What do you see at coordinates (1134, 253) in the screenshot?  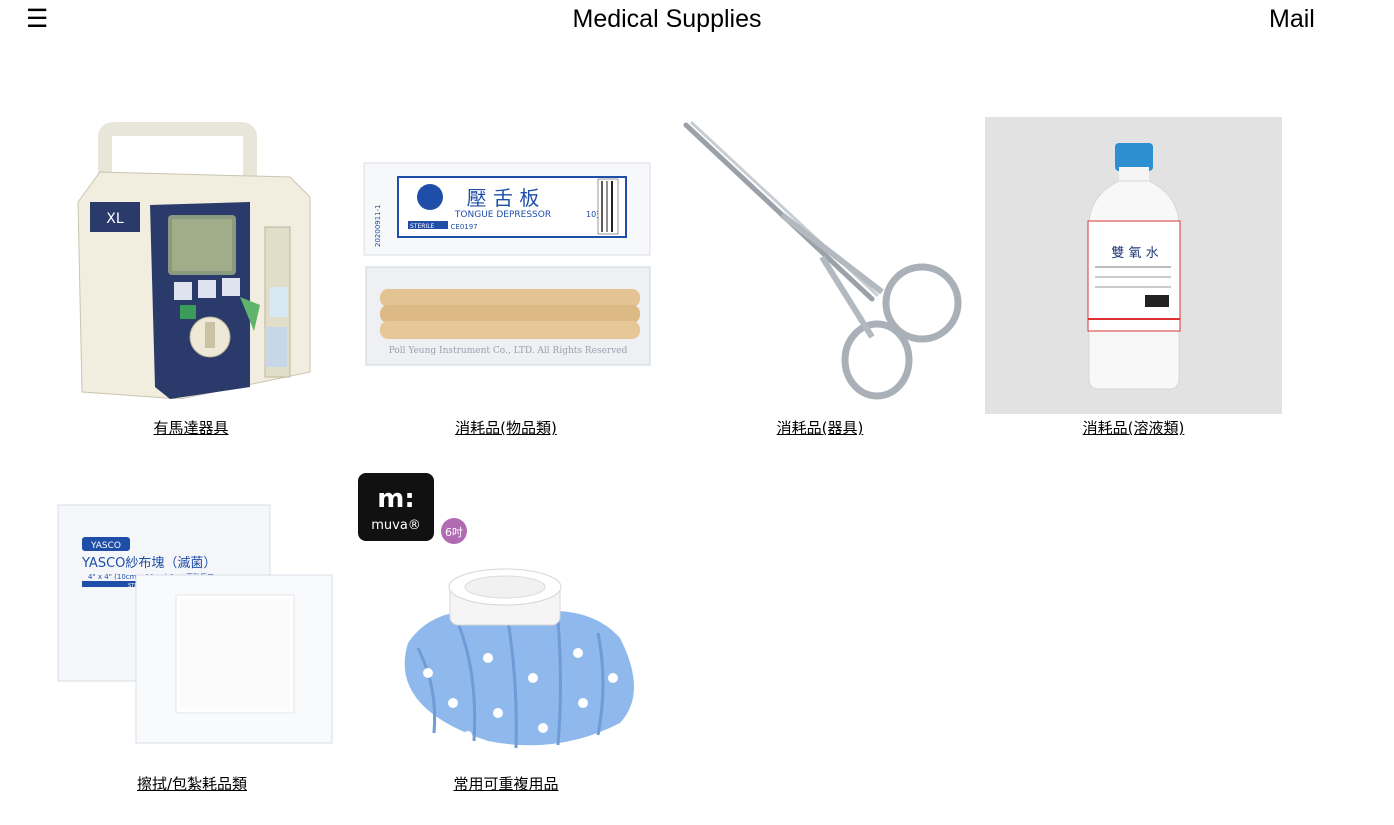 I see `bottle-label-text: 雙 氧 水` at bounding box center [1134, 253].